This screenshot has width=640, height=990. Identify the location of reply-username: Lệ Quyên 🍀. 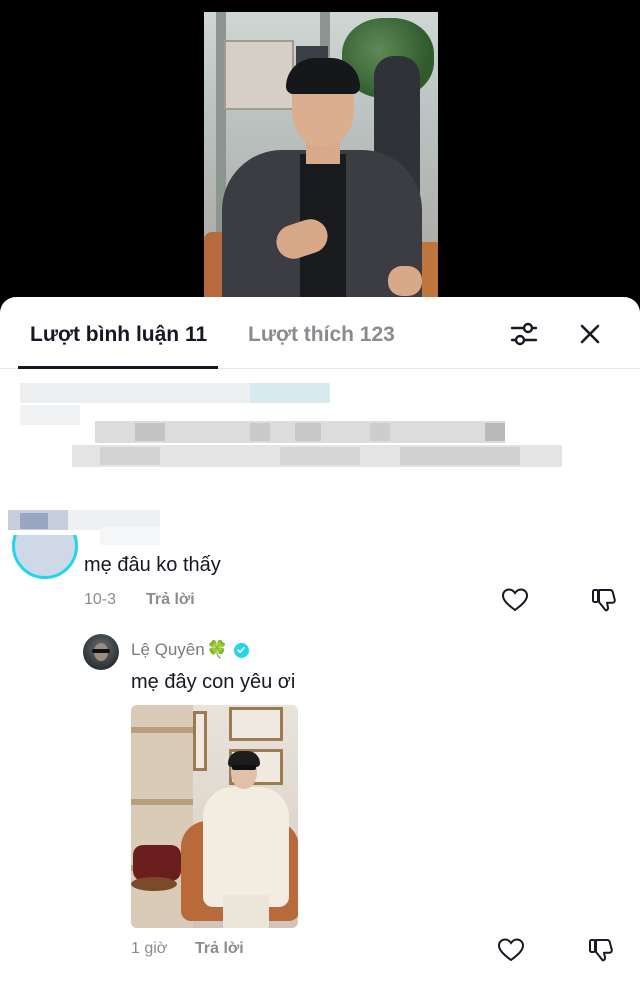
(190, 650).